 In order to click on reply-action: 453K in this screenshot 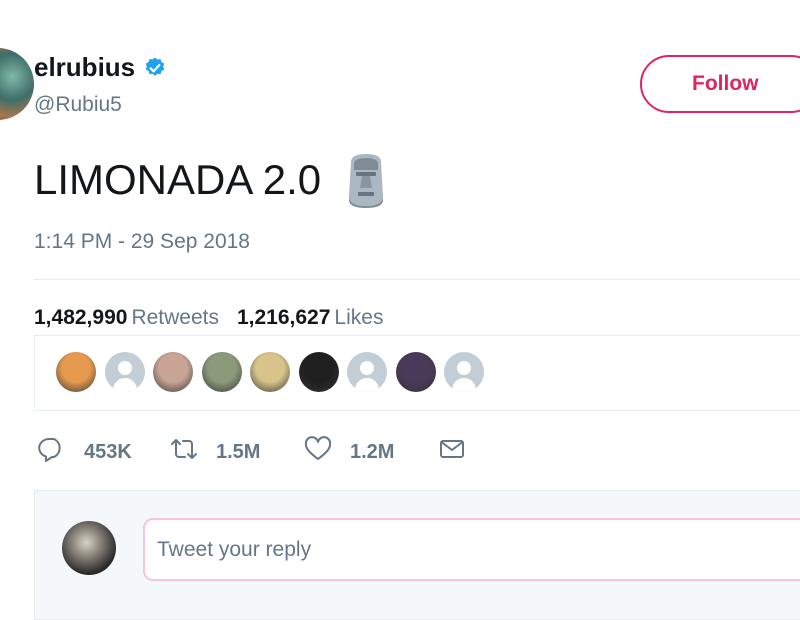, I will do `click(85, 452)`.